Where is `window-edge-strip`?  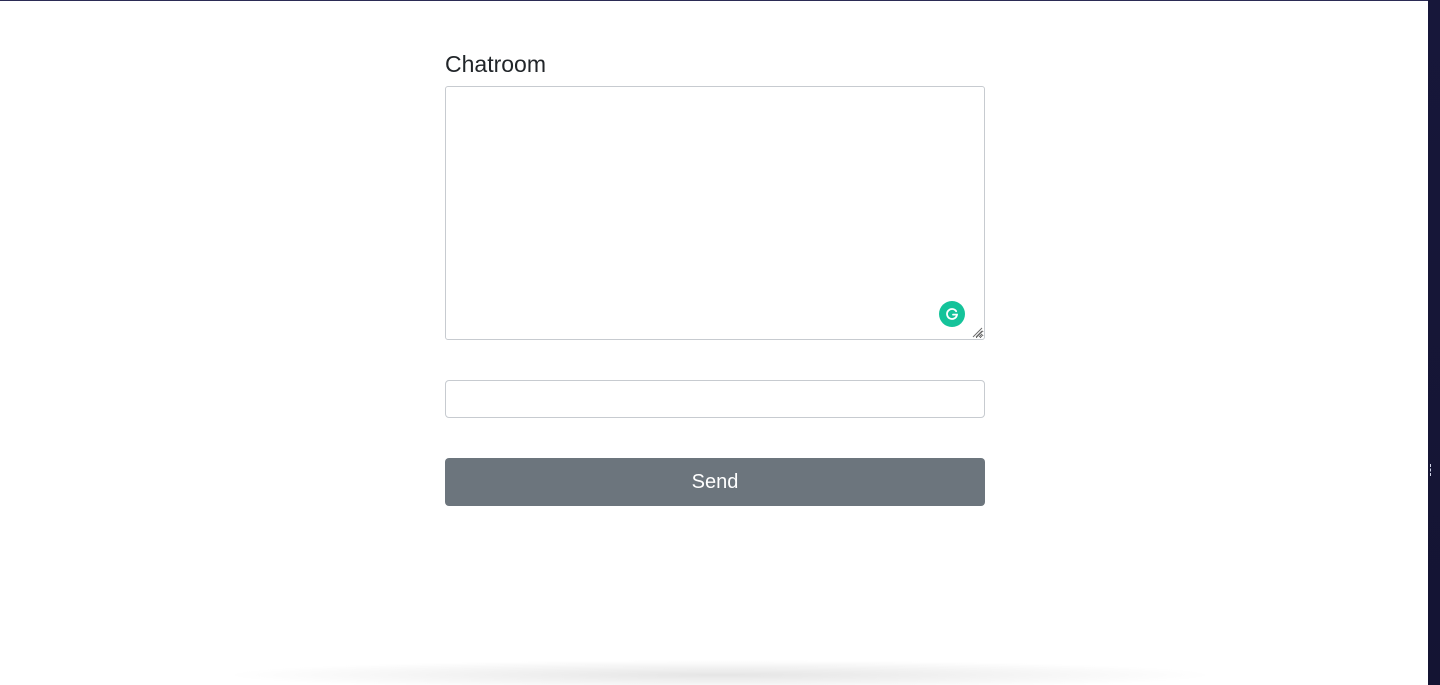 window-edge-strip is located at coordinates (1434, 342).